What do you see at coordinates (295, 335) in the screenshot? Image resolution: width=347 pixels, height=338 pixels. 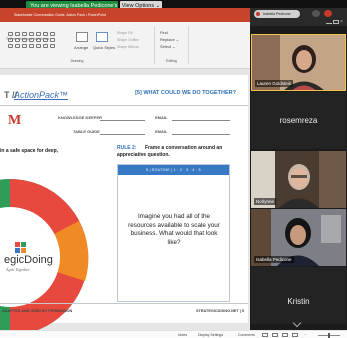 I see `slideshow-icon` at bounding box center [295, 335].